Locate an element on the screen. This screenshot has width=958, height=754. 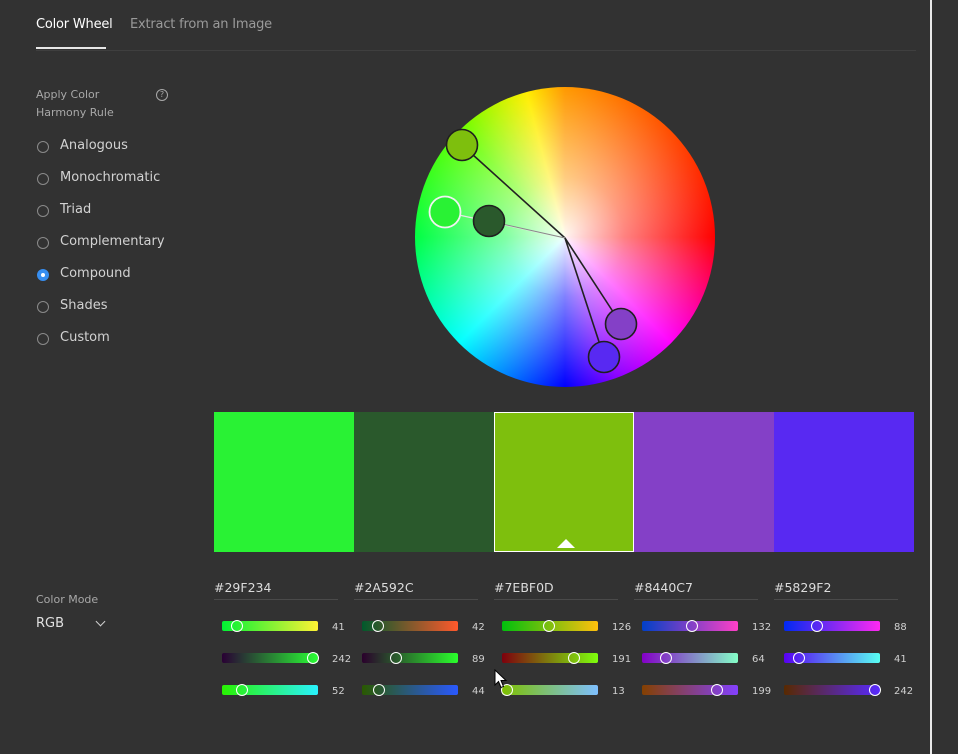
rule-analogous: Analogous is located at coordinates (116, 148).